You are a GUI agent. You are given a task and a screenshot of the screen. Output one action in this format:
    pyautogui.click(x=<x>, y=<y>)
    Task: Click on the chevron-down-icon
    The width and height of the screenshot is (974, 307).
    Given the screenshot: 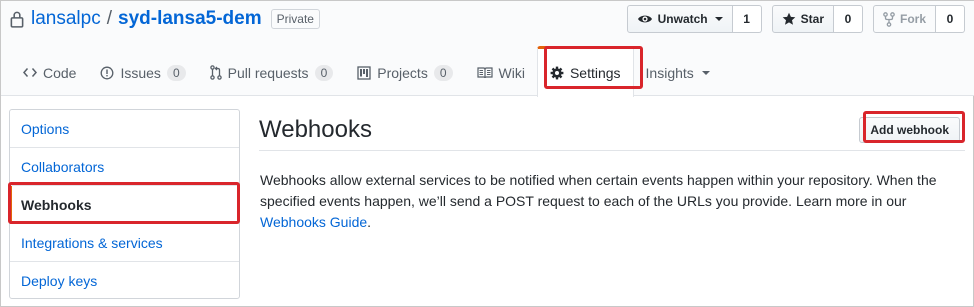 What is the action you would take?
    pyautogui.click(x=705, y=72)
    